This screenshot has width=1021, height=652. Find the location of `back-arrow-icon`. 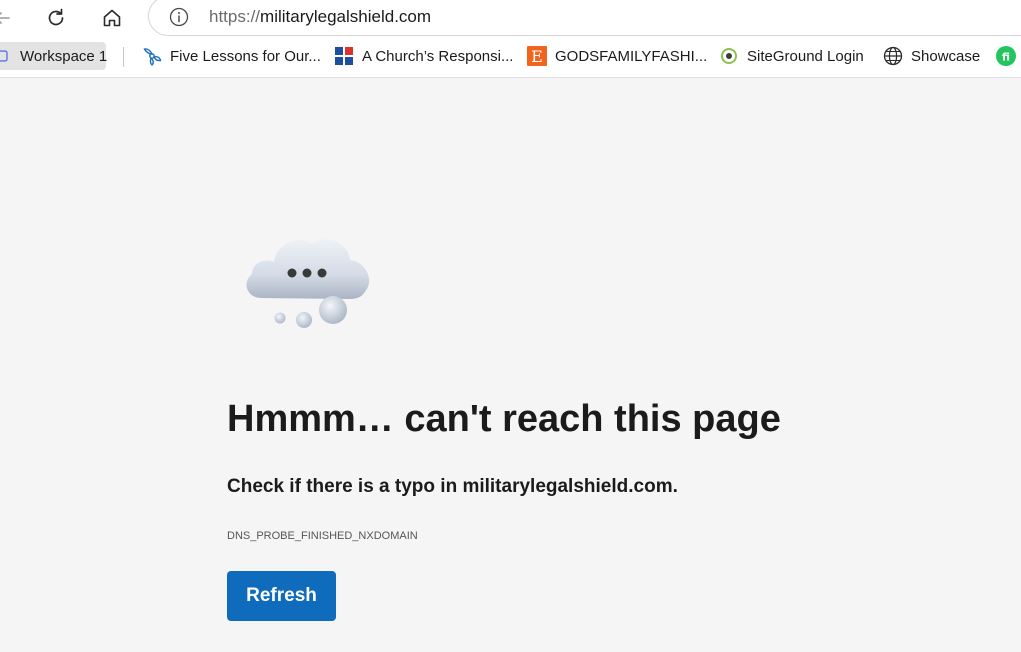

back-arrow-icon is located at coordinates (5, 18).